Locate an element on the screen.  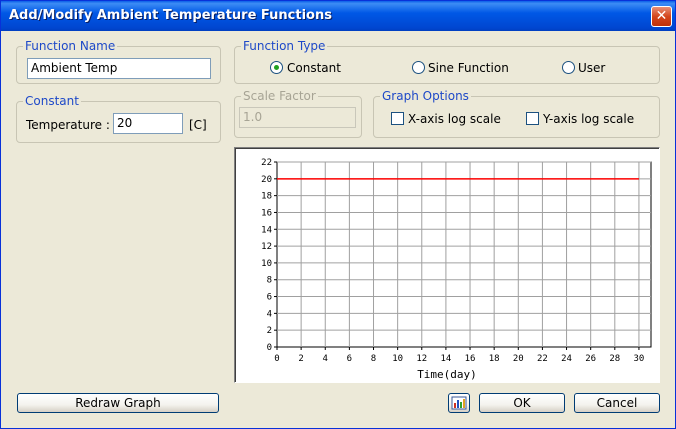
x-axis-label: Time(day) is located at coordinates (447, 374).